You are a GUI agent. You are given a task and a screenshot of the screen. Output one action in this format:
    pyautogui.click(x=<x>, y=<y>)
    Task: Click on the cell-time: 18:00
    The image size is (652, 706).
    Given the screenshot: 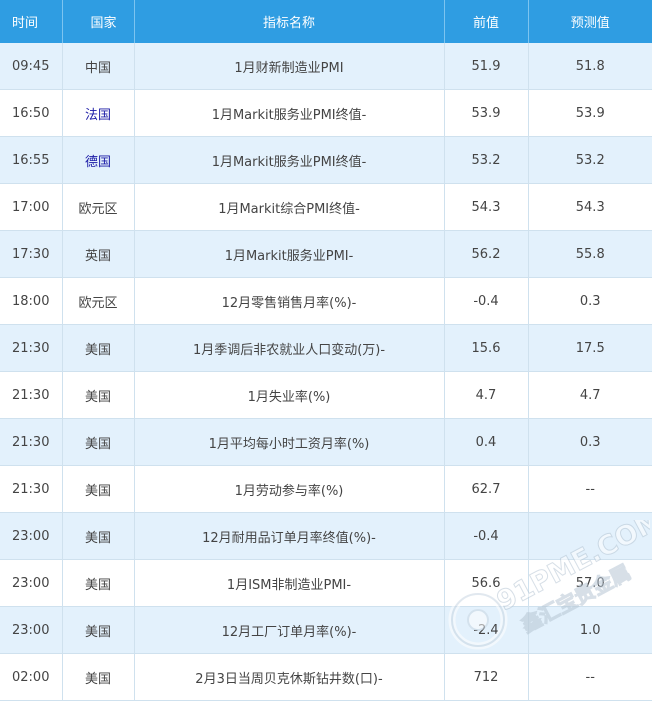 What is the action you would take?
    pyautogui.click(x=31, y=301)
    